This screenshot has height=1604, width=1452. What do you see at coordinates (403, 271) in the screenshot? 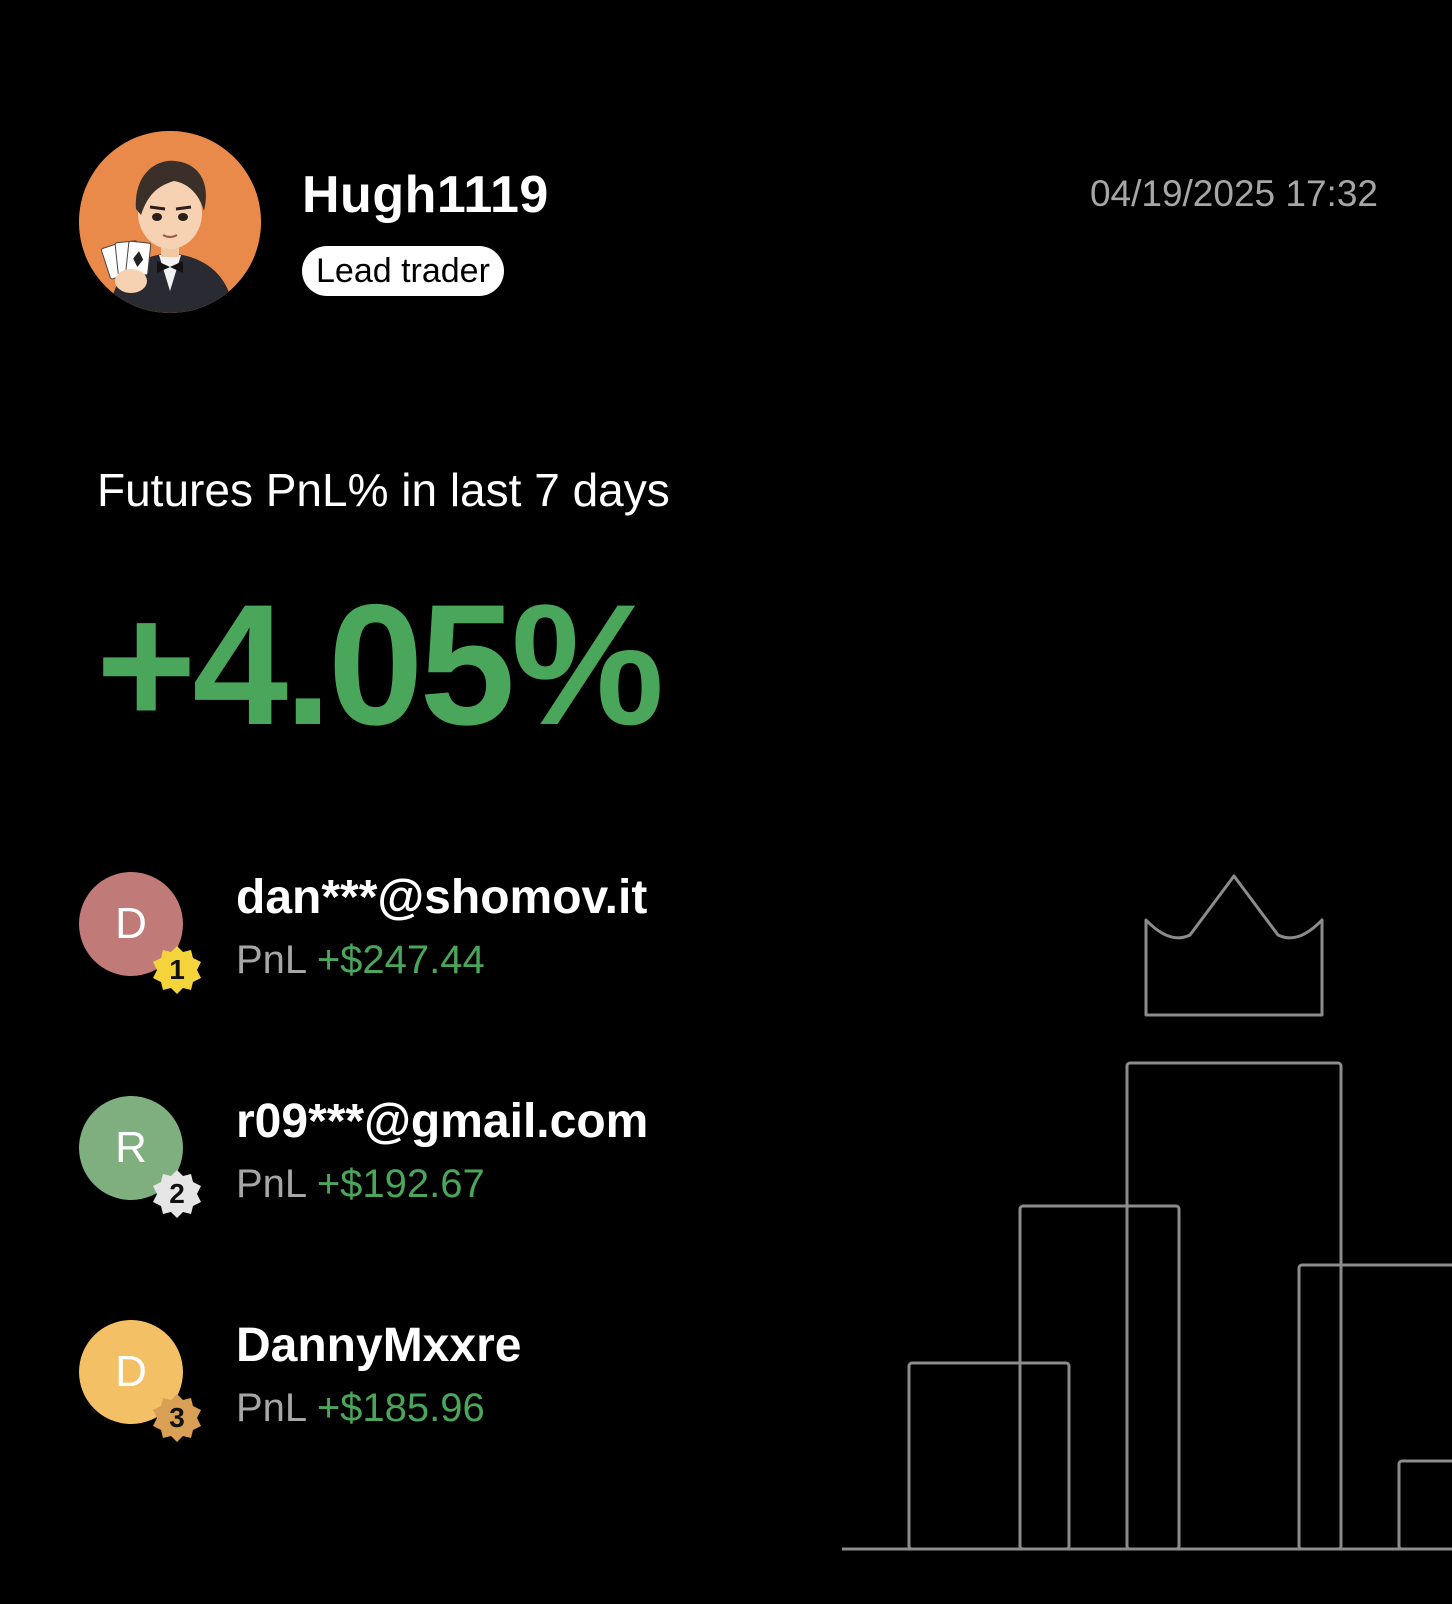
I see `role-badge: Lead trader` at bounding box center [403, 271].